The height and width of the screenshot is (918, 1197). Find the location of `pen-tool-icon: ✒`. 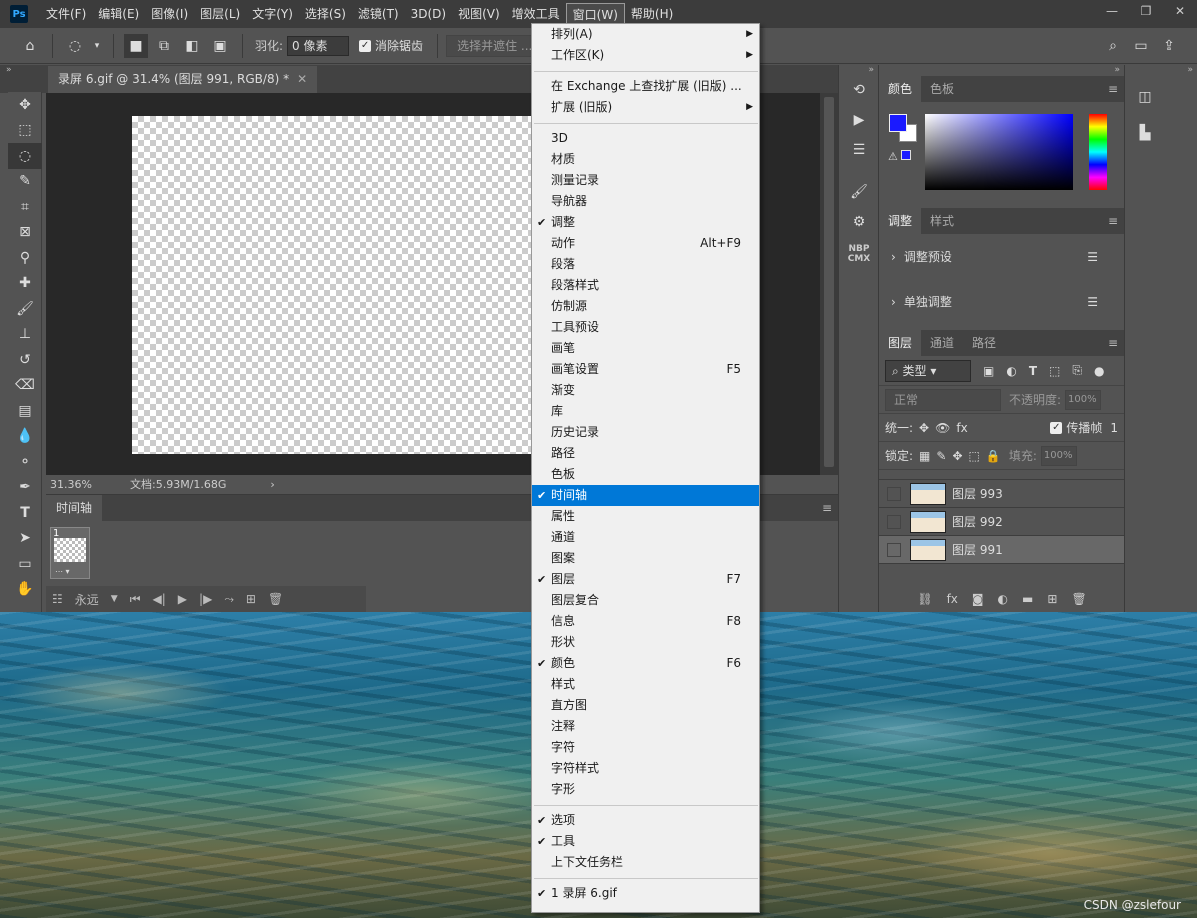

pen-tool-icon: ✒ is located at coordinates (25, 488).